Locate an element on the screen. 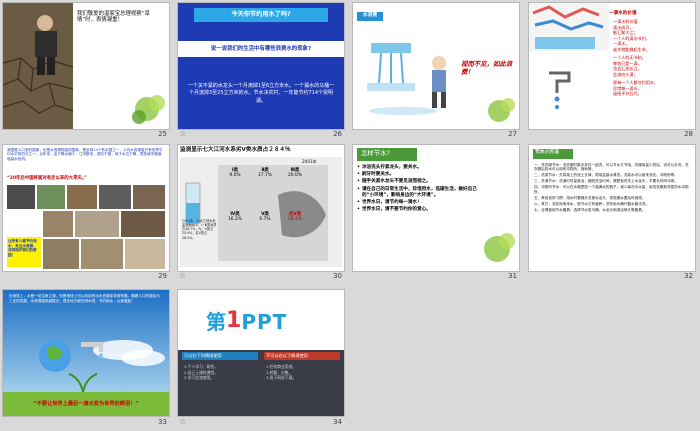 The height and width of the screenshot is (431, 700). slide-26-question: 说一说我们的生活中有哪些浪费水的现象? is located at coordinates (261, 49).